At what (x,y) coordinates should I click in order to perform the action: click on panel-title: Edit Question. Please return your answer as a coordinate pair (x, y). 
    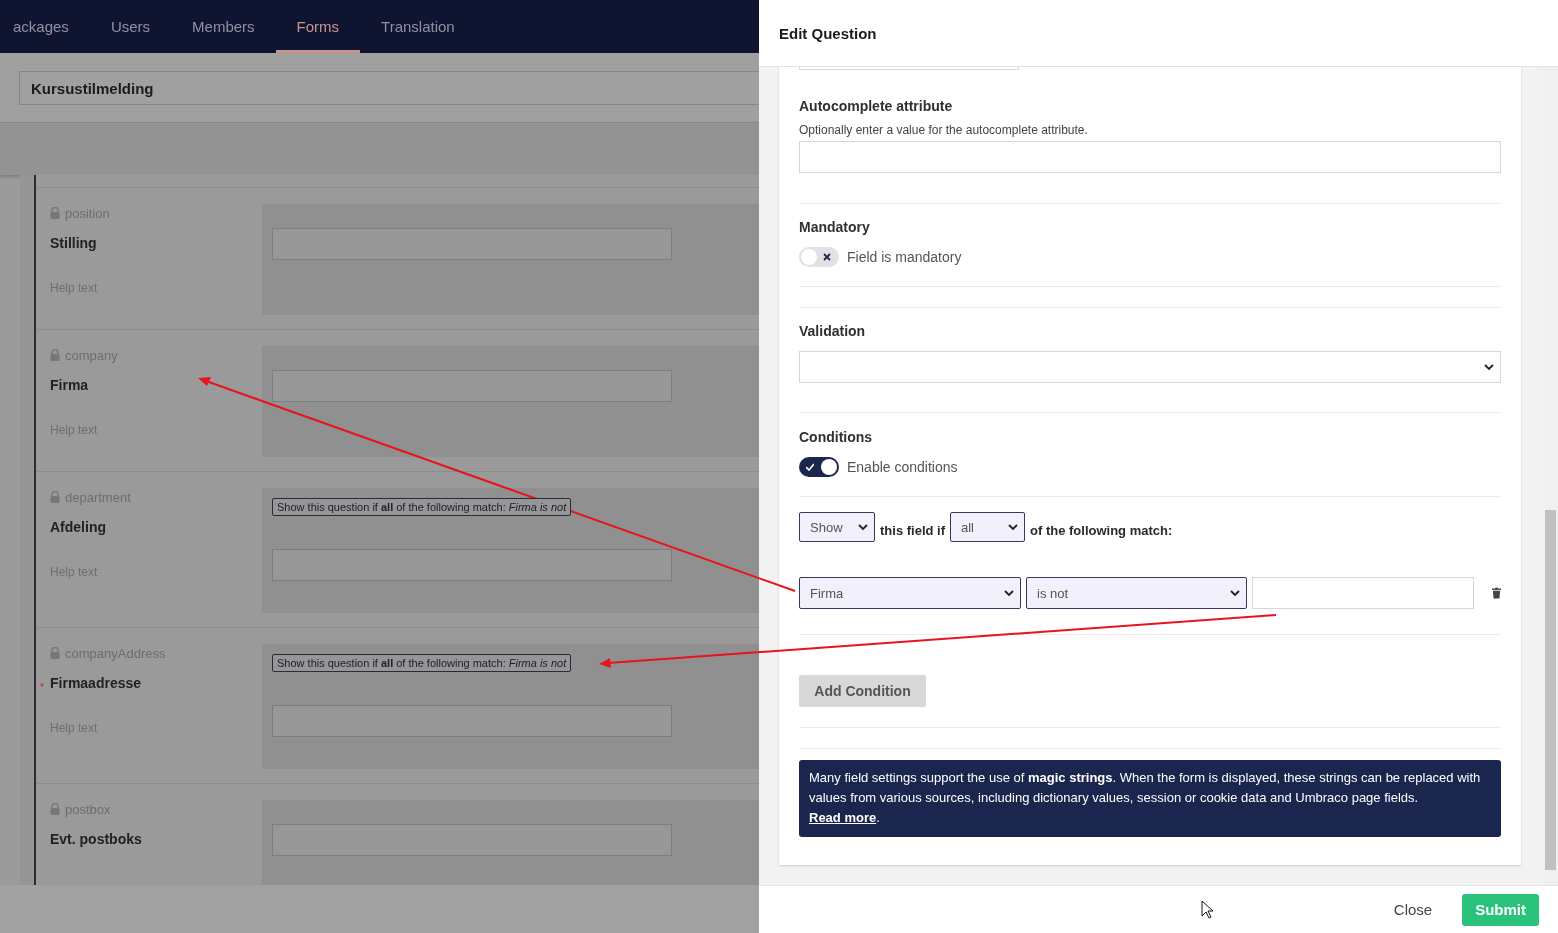
    Looking at the image, I should click on (828, 33).